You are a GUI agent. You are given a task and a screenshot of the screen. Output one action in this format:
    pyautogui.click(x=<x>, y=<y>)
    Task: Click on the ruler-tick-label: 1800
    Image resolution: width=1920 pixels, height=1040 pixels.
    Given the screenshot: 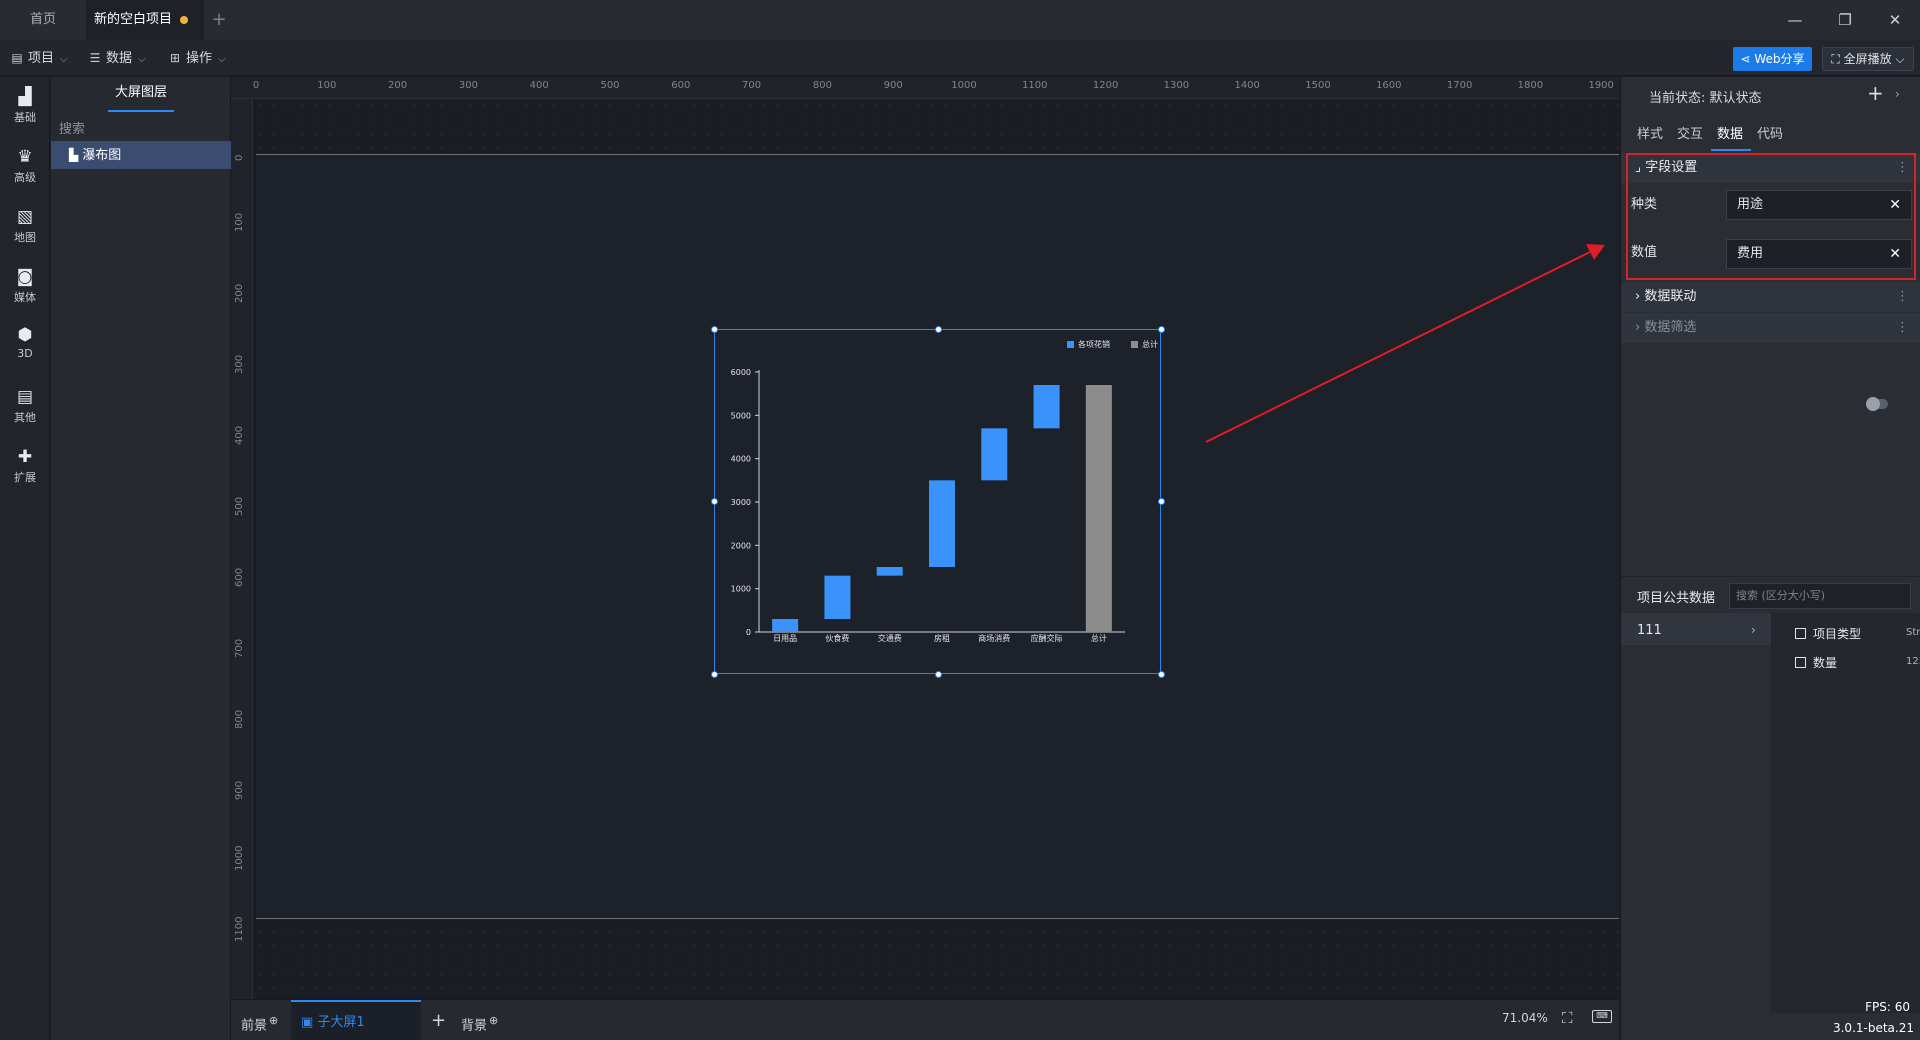 What is the action you would take?
    pyautogui.click(x=1530, y=85)
    